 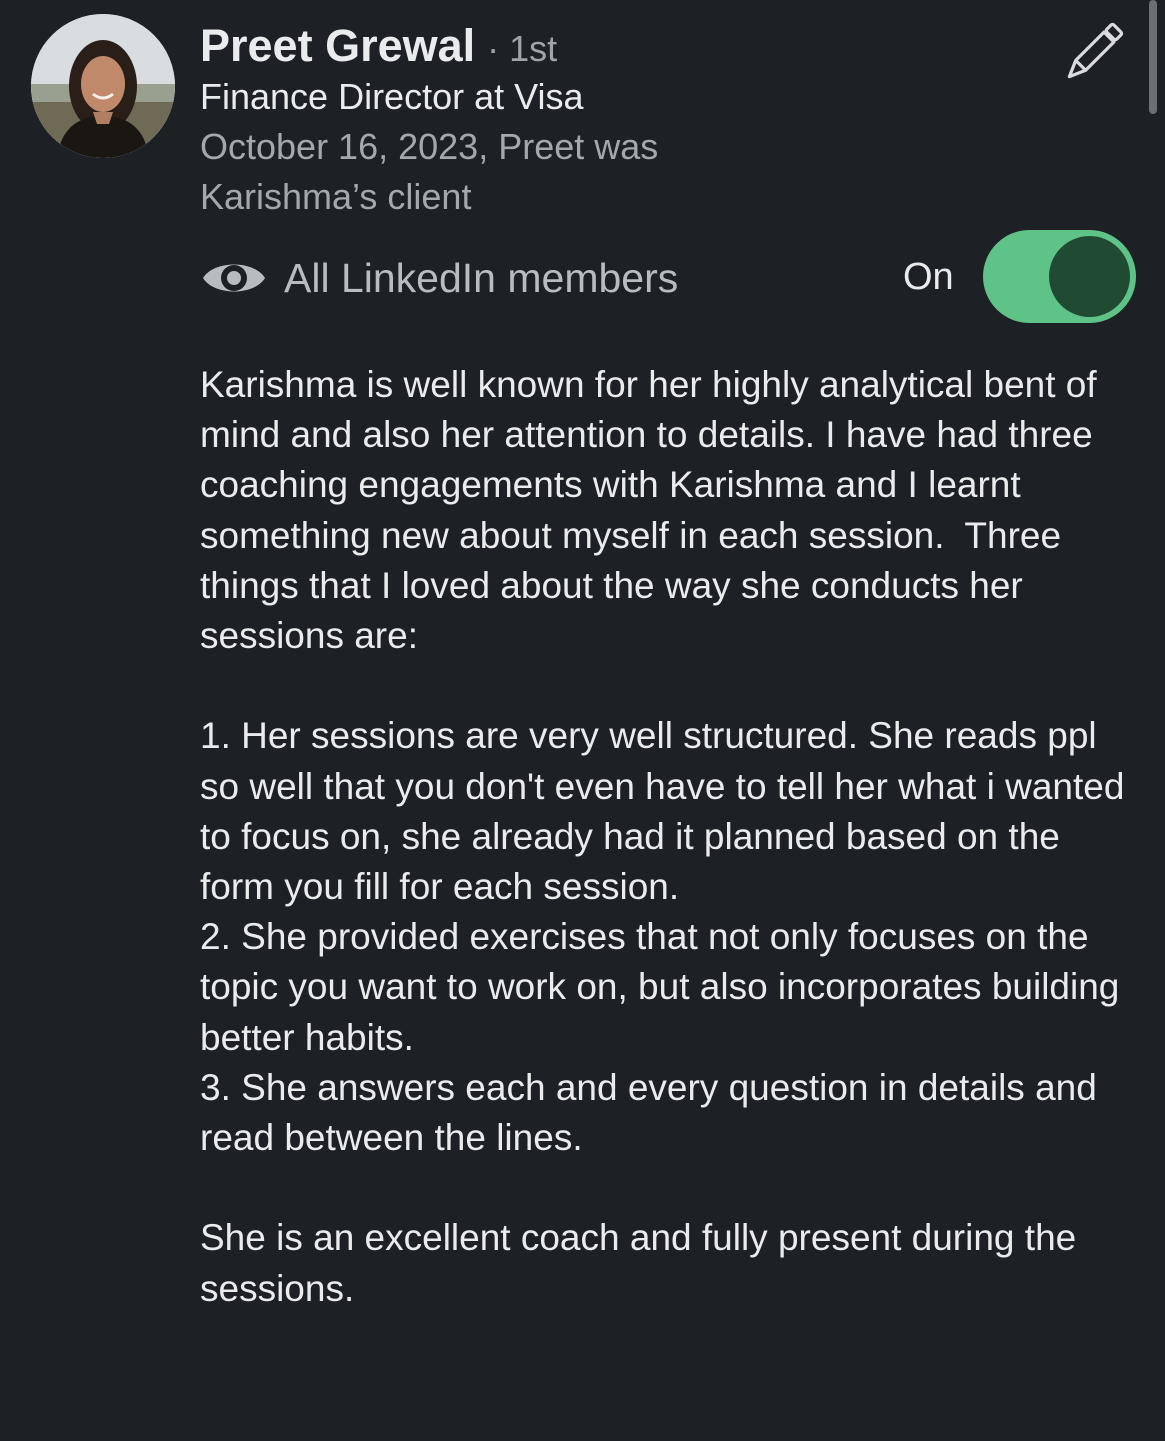 I want to click on scrollbar, so click(x=1153, y=57).